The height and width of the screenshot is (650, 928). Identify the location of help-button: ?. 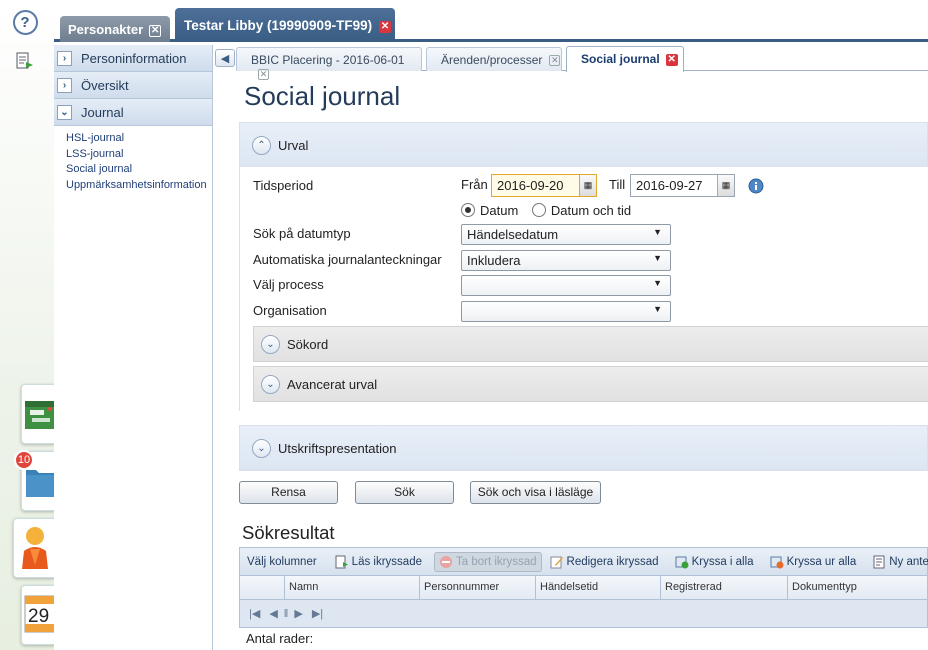
(25, 22).